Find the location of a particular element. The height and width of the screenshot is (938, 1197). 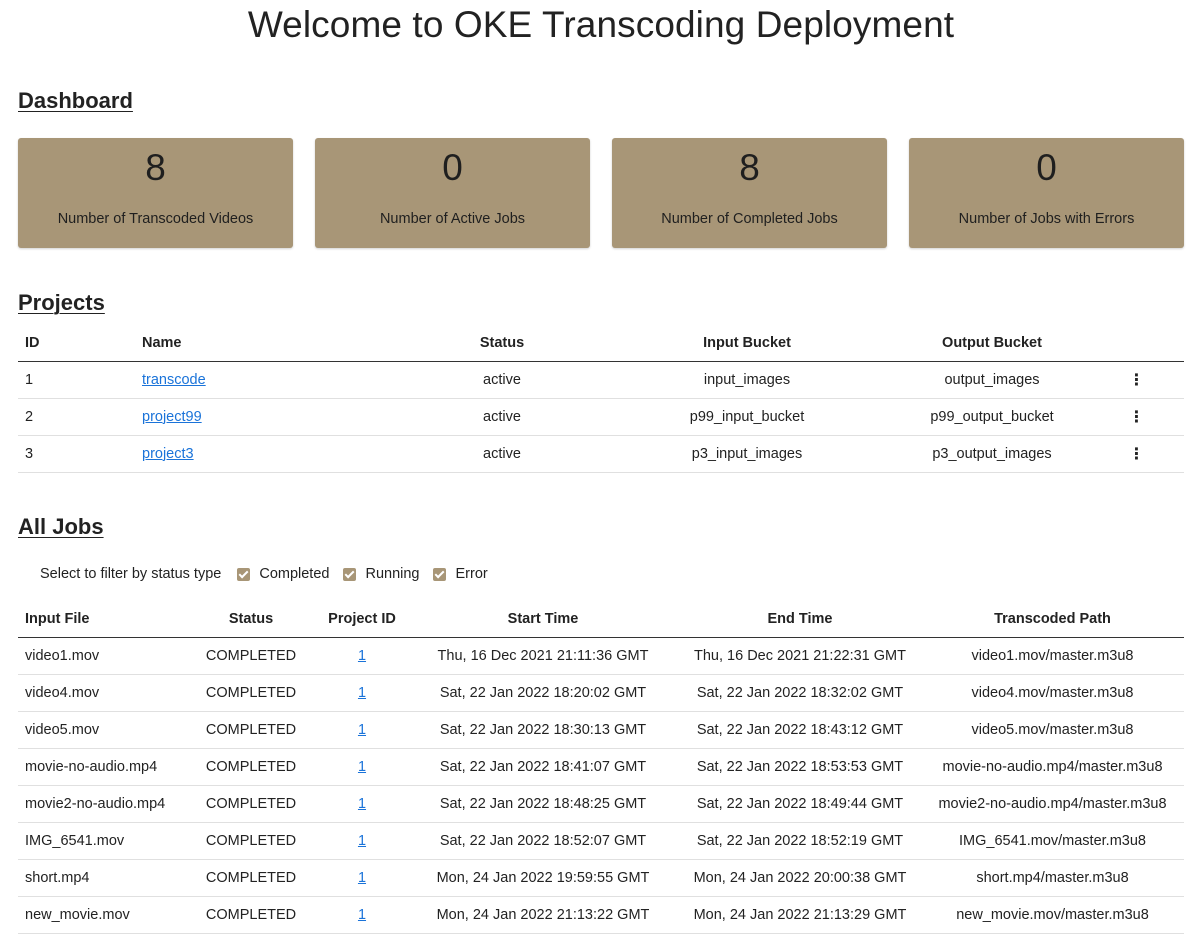

project-name-link: project3 is located at coordinates (168, 454).